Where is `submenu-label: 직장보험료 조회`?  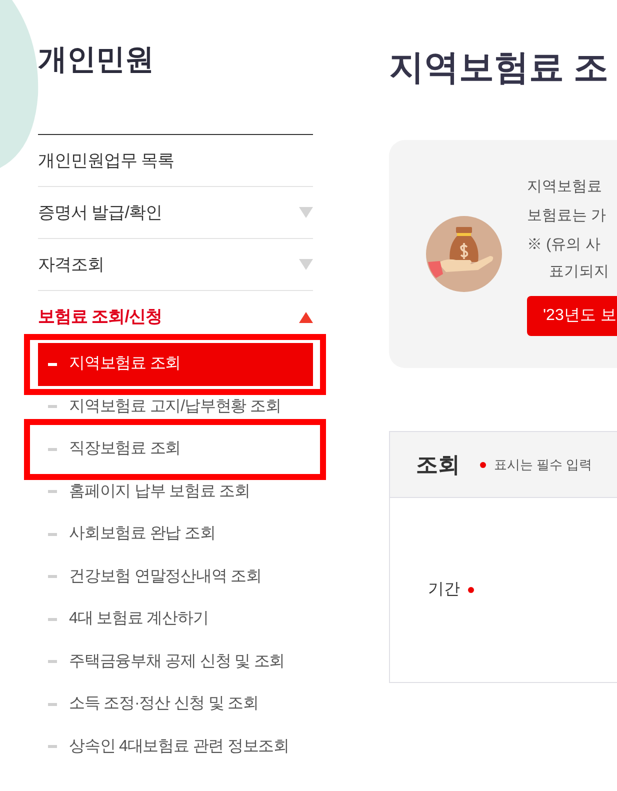
submenu-label: 직장보험료 조회 is located at coordinates (125, 449).